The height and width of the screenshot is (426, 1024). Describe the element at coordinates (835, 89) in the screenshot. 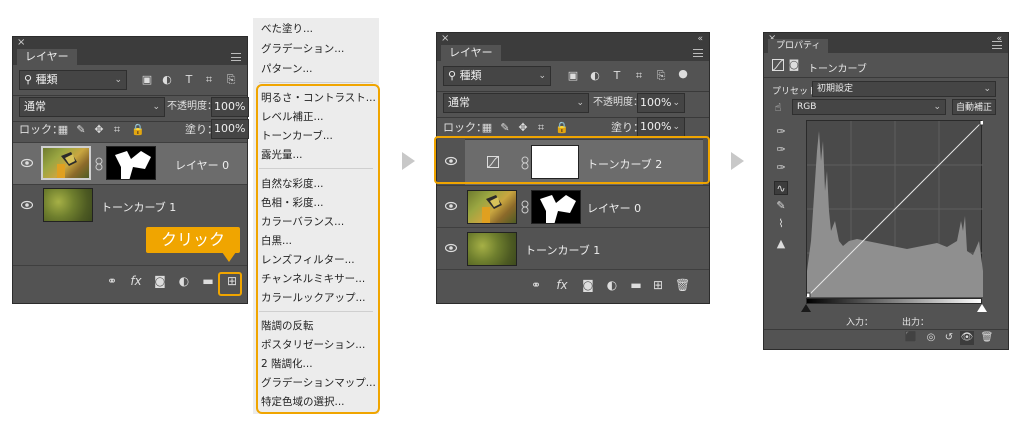

I see `preset-value: 初期設定` at that location.